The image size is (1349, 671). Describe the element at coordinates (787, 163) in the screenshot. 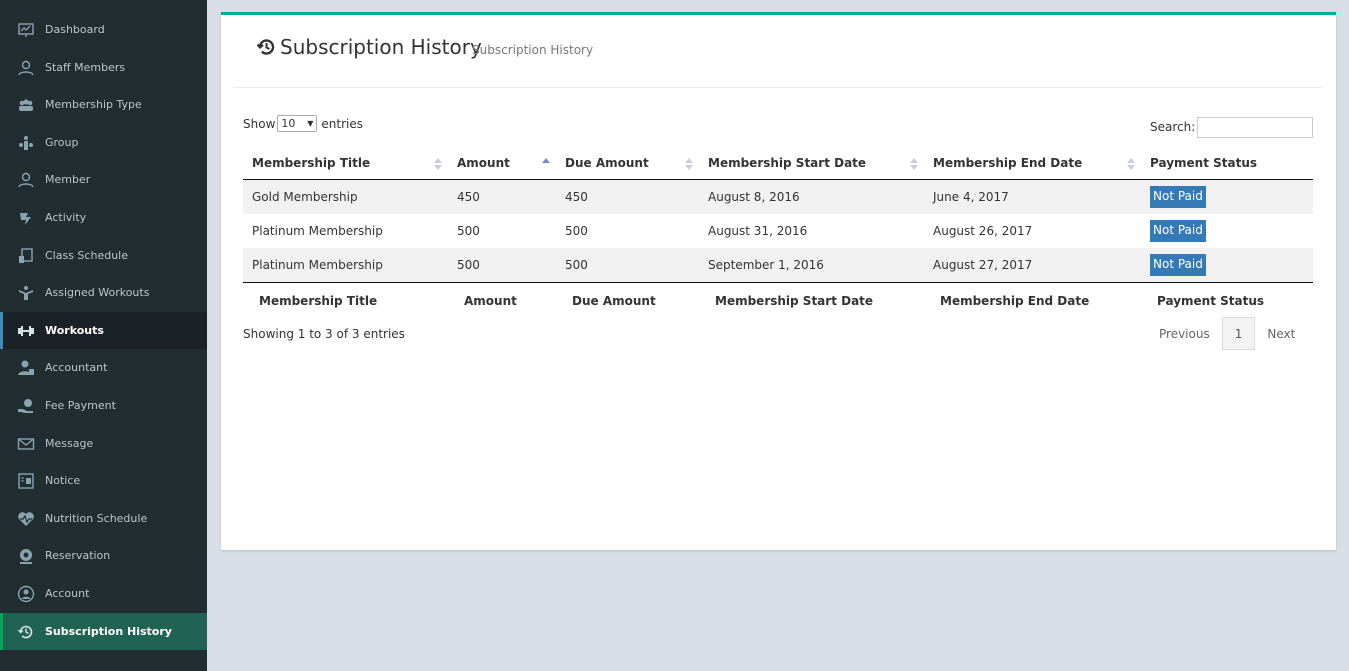

I see `column-label: Membership Start Date` at that location.